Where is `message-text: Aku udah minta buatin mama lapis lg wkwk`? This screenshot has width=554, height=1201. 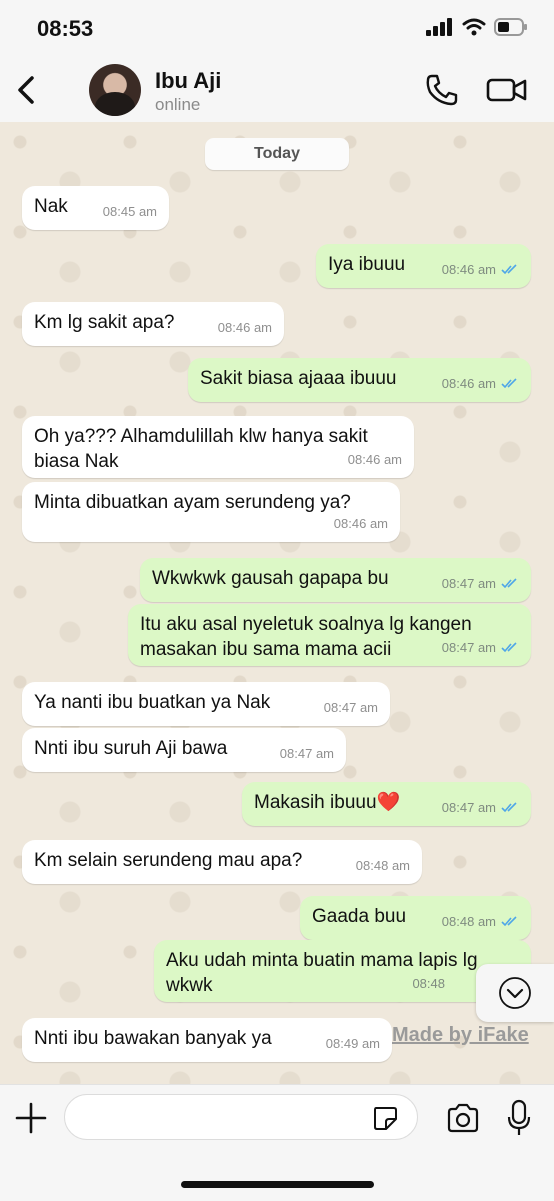 message-text: Aku udah minta buatin mama lapis lg wkwk is located at coordinates (322, 973).